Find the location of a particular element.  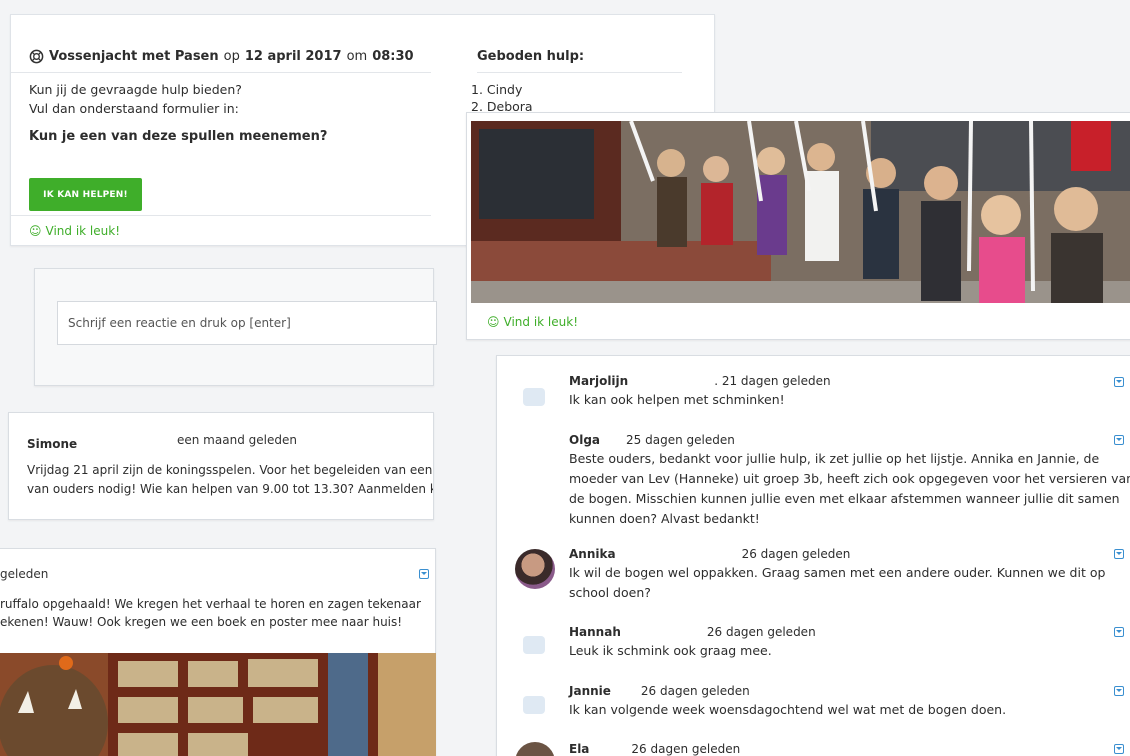

children-easter-photo is located at coordinates (800, 212).